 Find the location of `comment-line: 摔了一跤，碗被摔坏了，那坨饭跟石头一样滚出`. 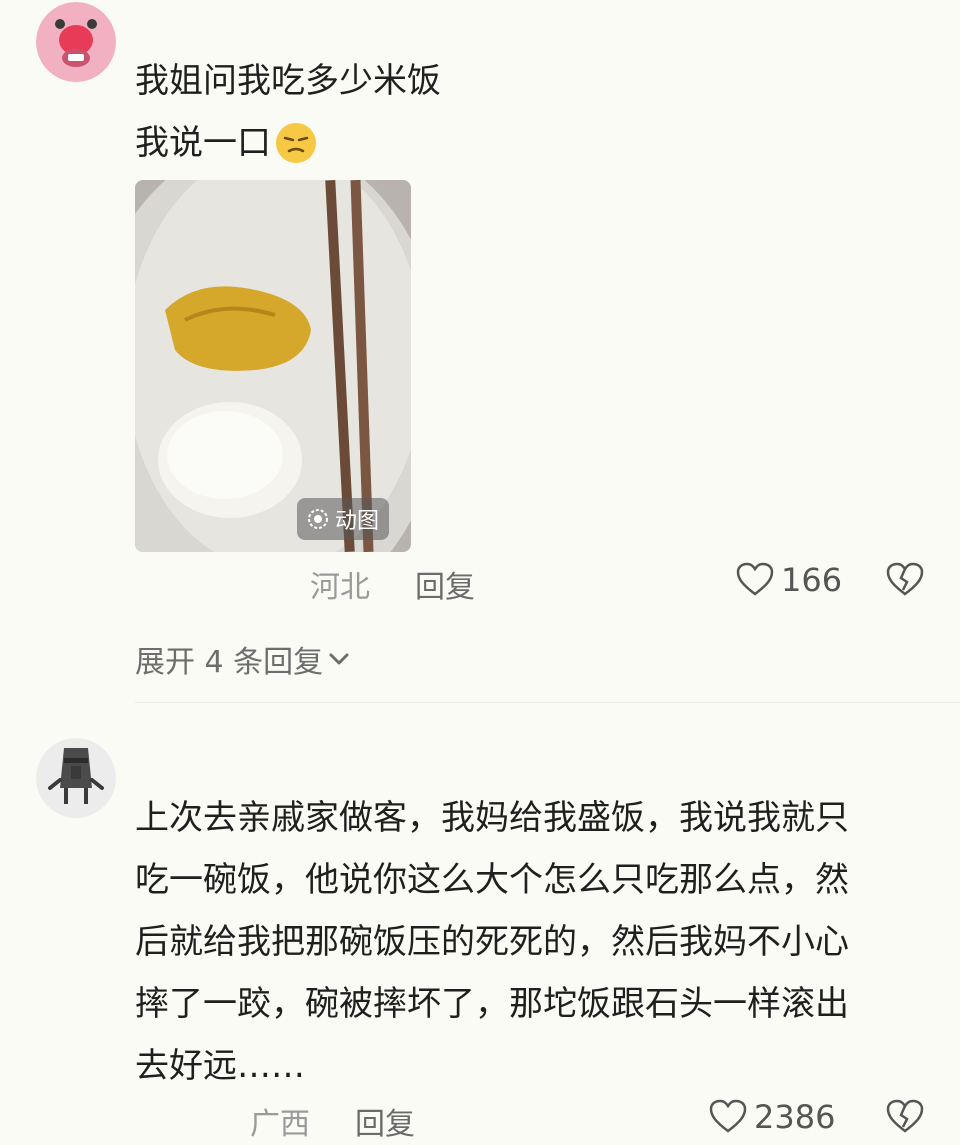

comment-line: 摔了一跤，碗被摔坏了，那坨饭跟石头一样滚出 is located at coordinates (492, 1004).